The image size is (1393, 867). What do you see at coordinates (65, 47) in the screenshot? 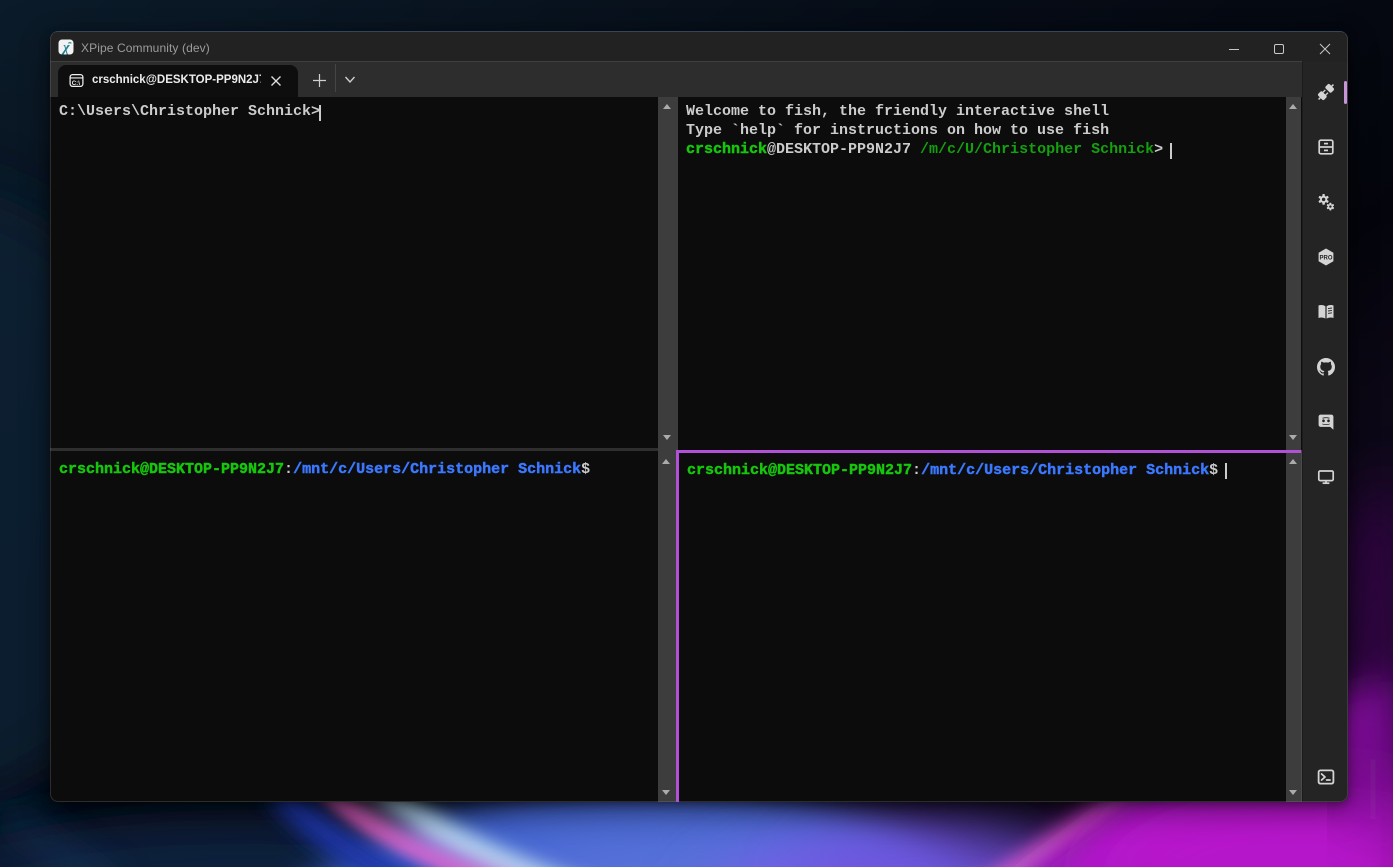
I see `svg-text: χ` at bounding box center [65, 47].